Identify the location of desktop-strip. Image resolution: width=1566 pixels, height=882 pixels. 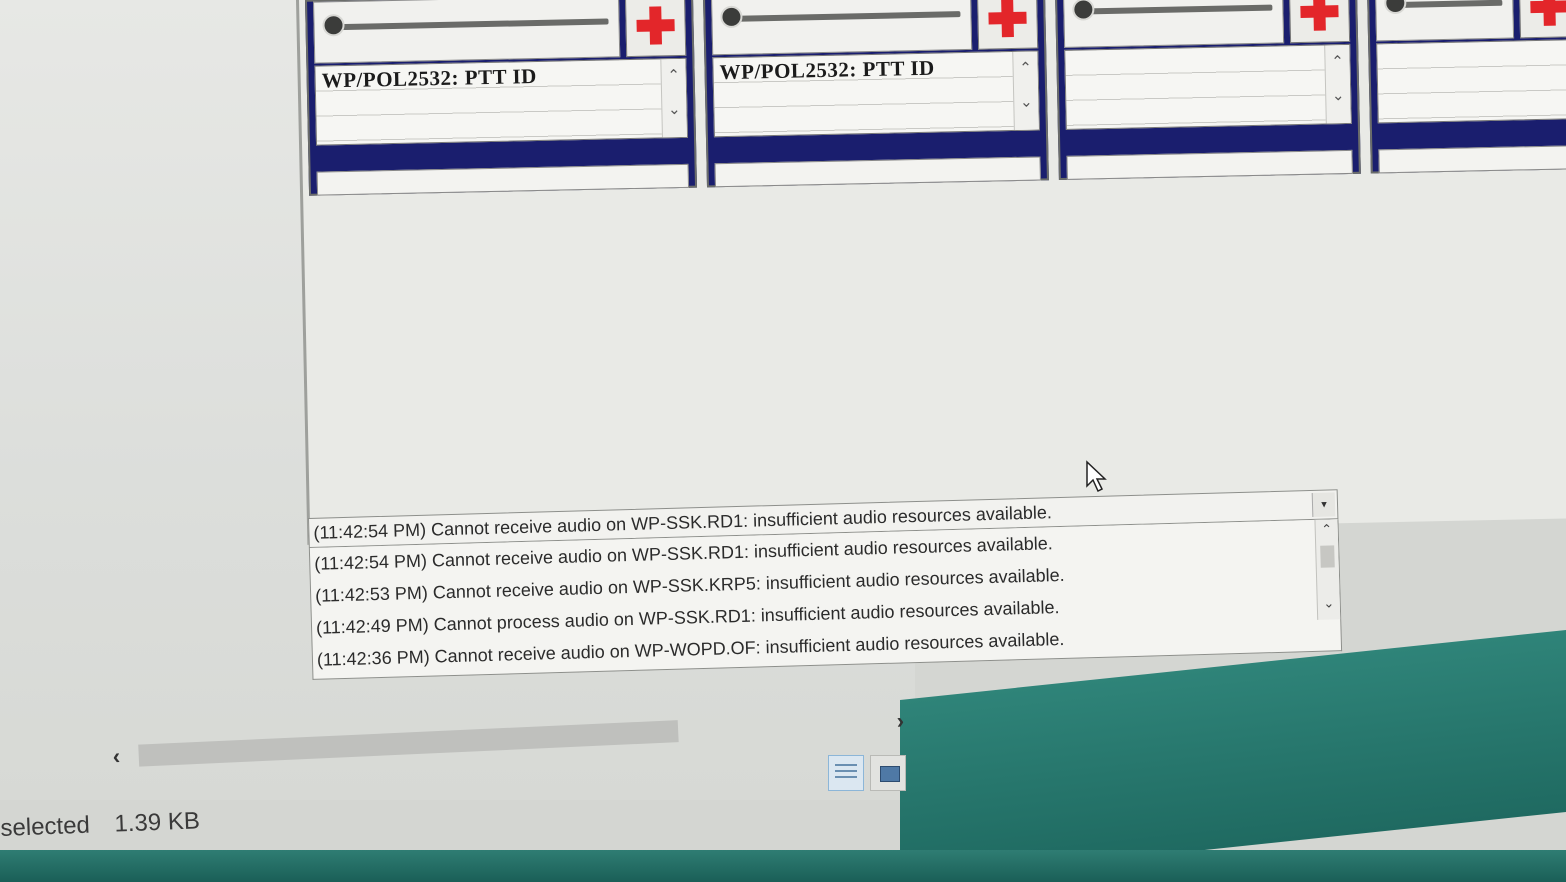
(783, 866).